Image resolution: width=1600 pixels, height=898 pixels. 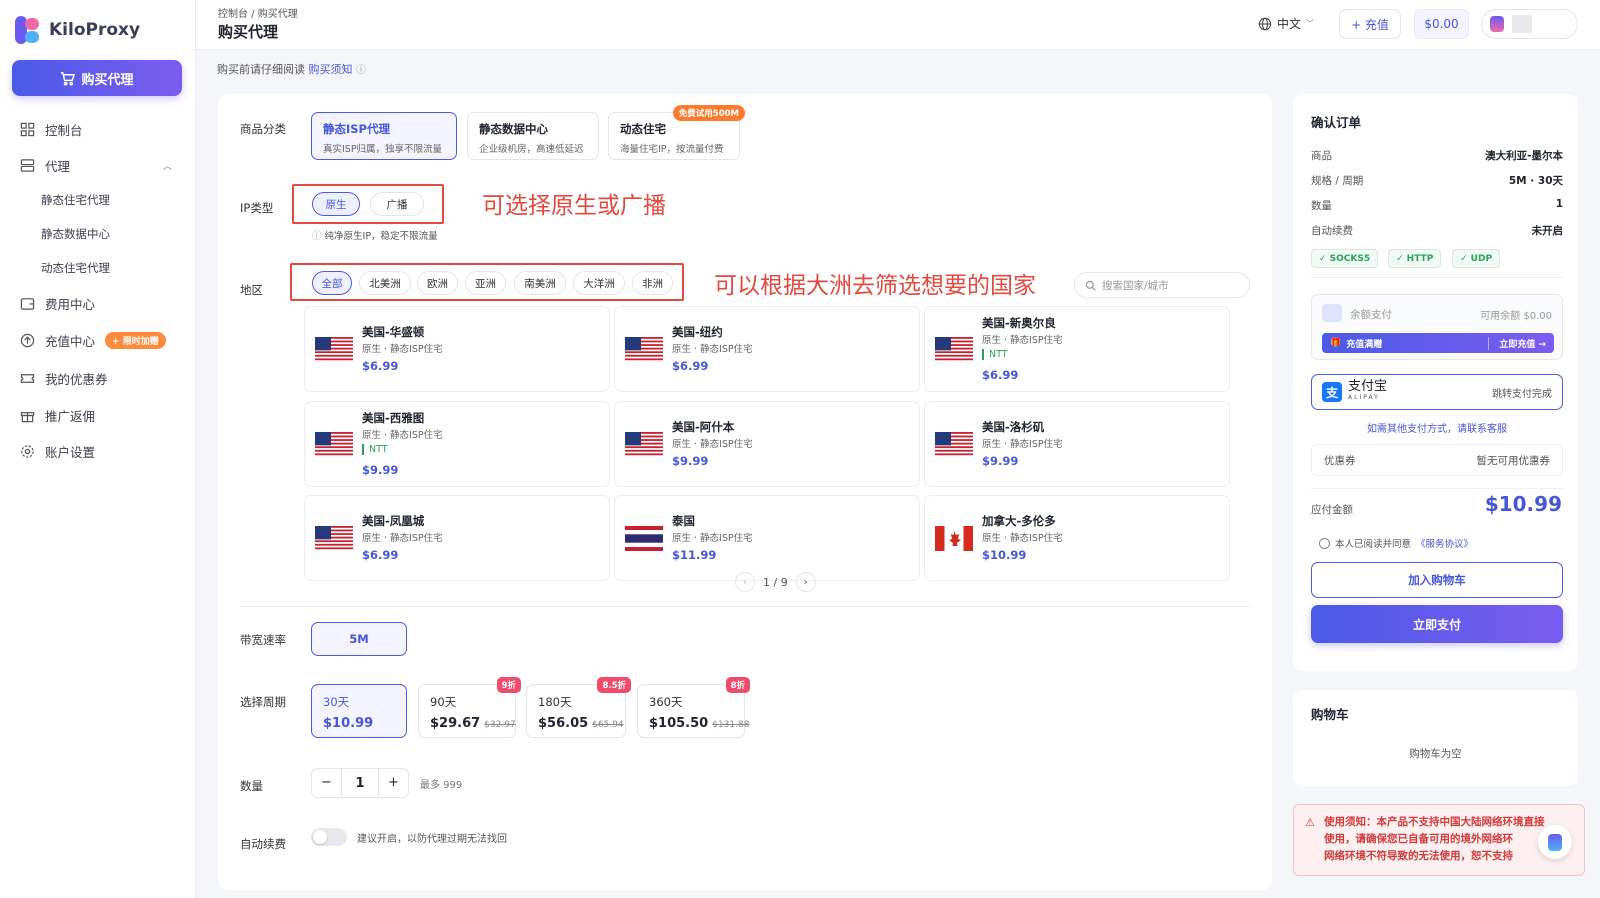 I want to click on sidebar-item-recharge: 充值中心 + 限时加赠, so click(x=93, y=340).